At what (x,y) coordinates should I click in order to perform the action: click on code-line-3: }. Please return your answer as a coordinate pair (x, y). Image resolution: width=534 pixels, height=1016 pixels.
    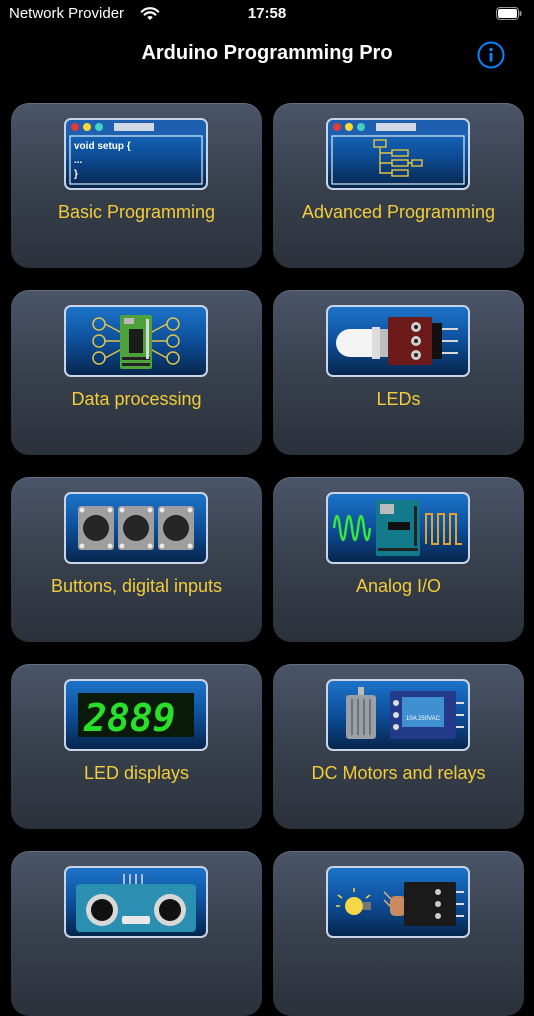
    Looking at the image, I should click on (76, 174).